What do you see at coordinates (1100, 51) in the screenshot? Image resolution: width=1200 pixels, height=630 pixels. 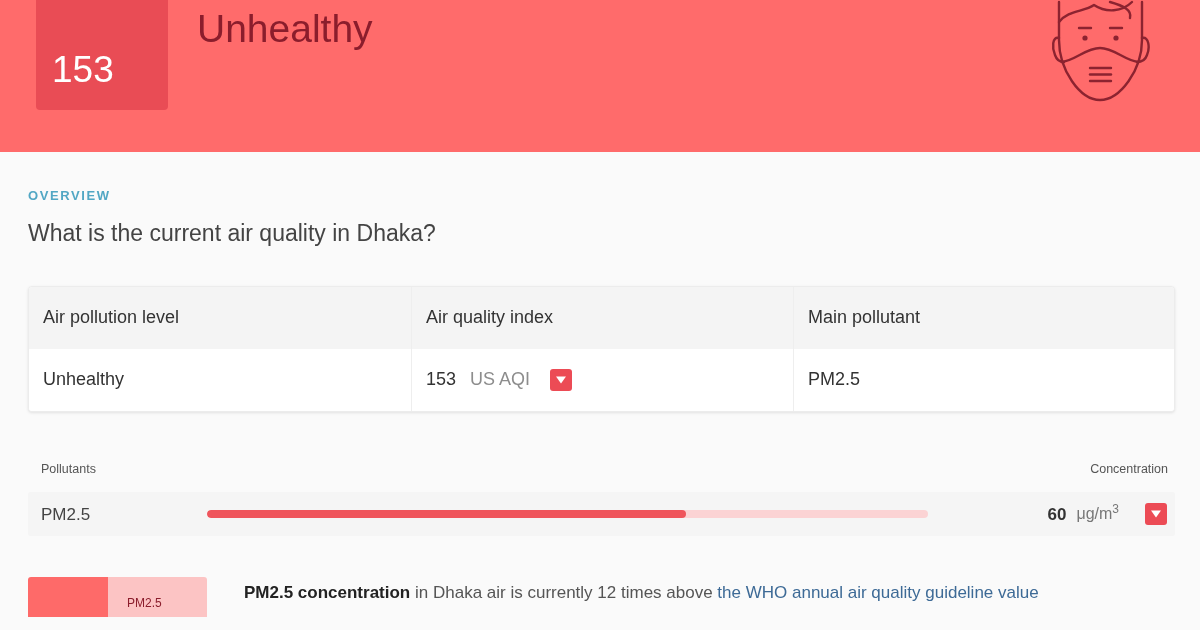 I see `face-mask-icon` at bounding box center [1100, 51].